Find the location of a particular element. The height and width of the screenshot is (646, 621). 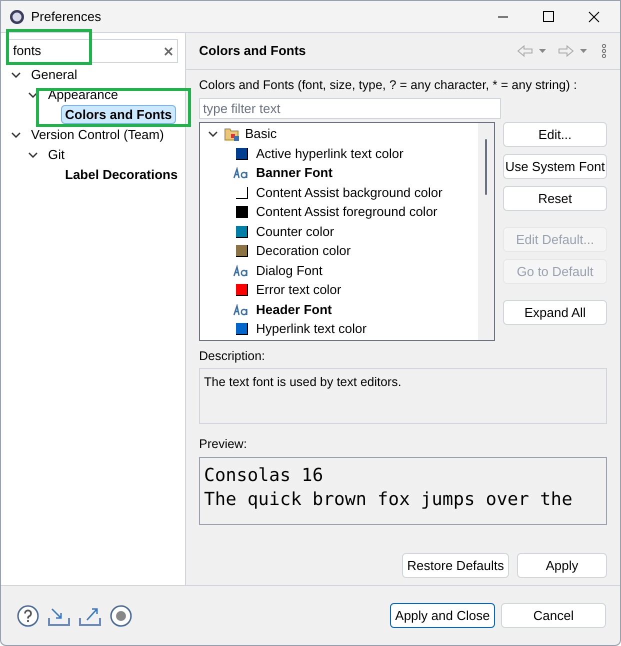

folder-icon is located at coordinates (232, 134).